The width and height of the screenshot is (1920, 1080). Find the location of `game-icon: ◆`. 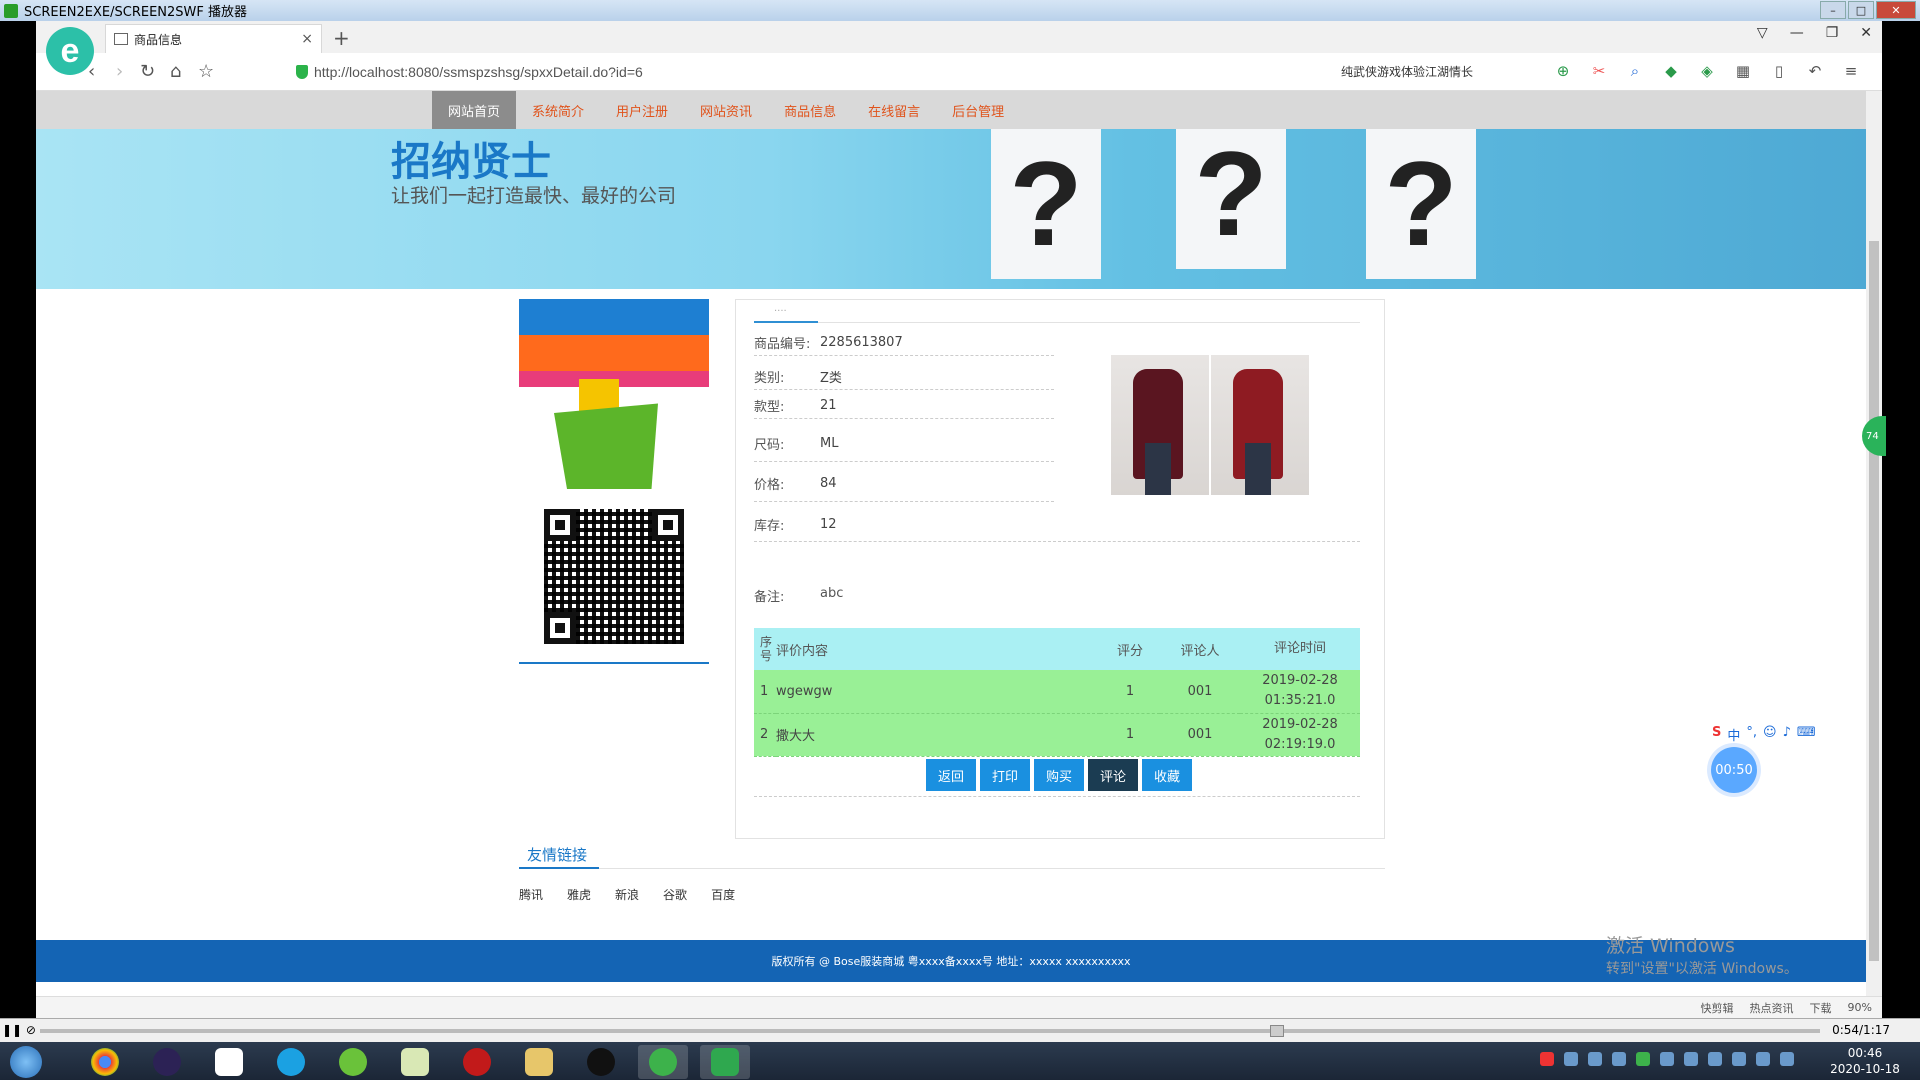

game-icon: ◆ is located at coordinates (1671, 71).